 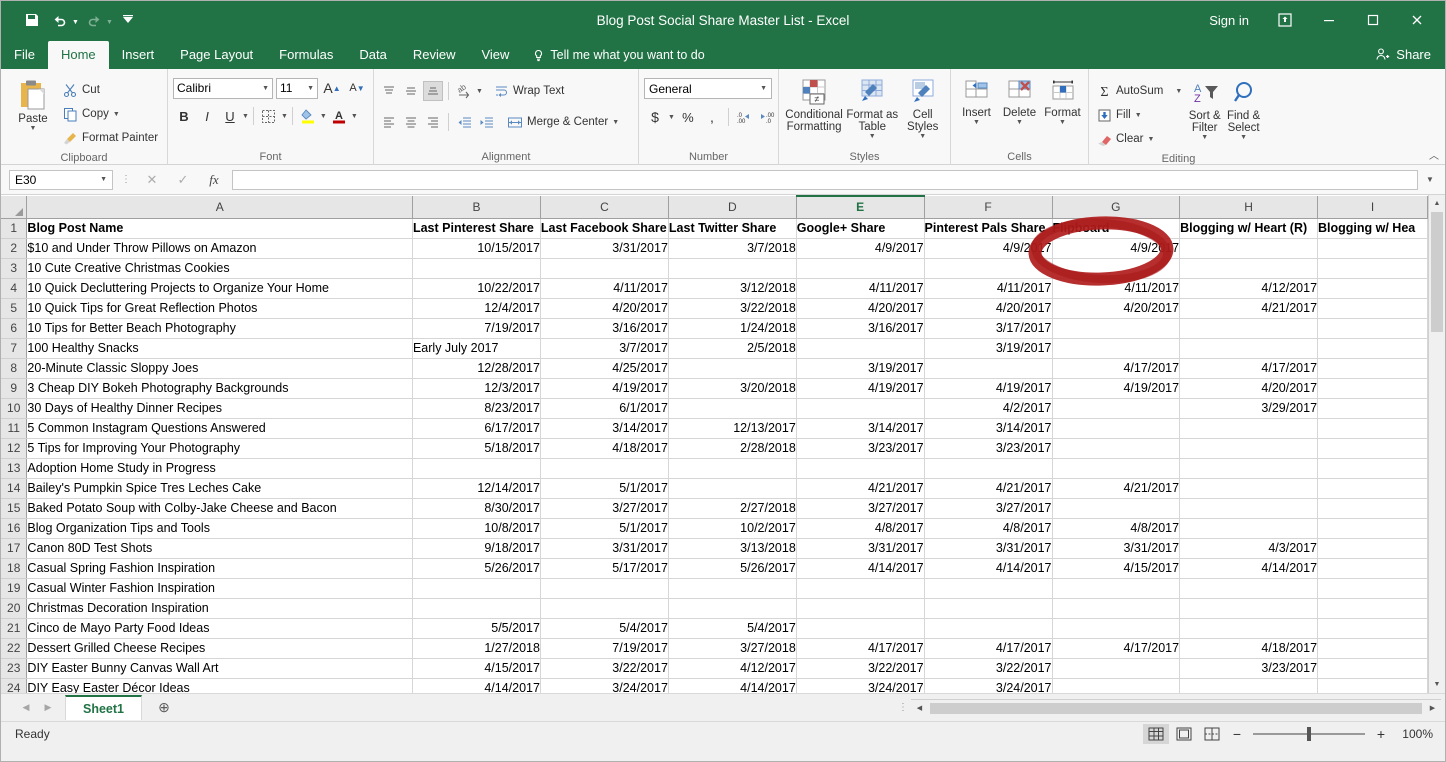 What do you see at coordinates (732, 468) in the screenshot?
I see `cell-D13` at bounding box center [732, 468].